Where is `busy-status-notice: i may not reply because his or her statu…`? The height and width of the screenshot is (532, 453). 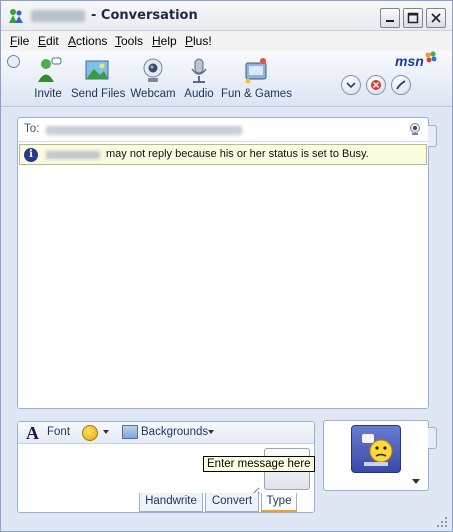
busy-status-notice: i may not reply because his or her statu… is located at coordinates (223, 154).